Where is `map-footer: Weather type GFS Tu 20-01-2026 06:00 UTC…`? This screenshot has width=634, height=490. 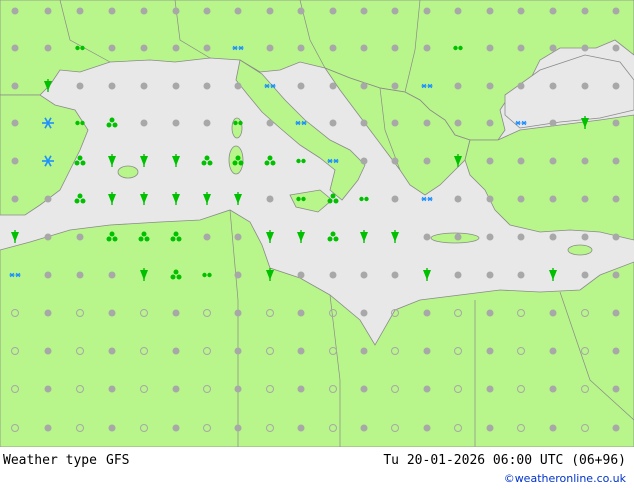 map-footer: Weather type GFS Tu 20-01-2026 06:00 UTC… is located at coordinates (317, 468).